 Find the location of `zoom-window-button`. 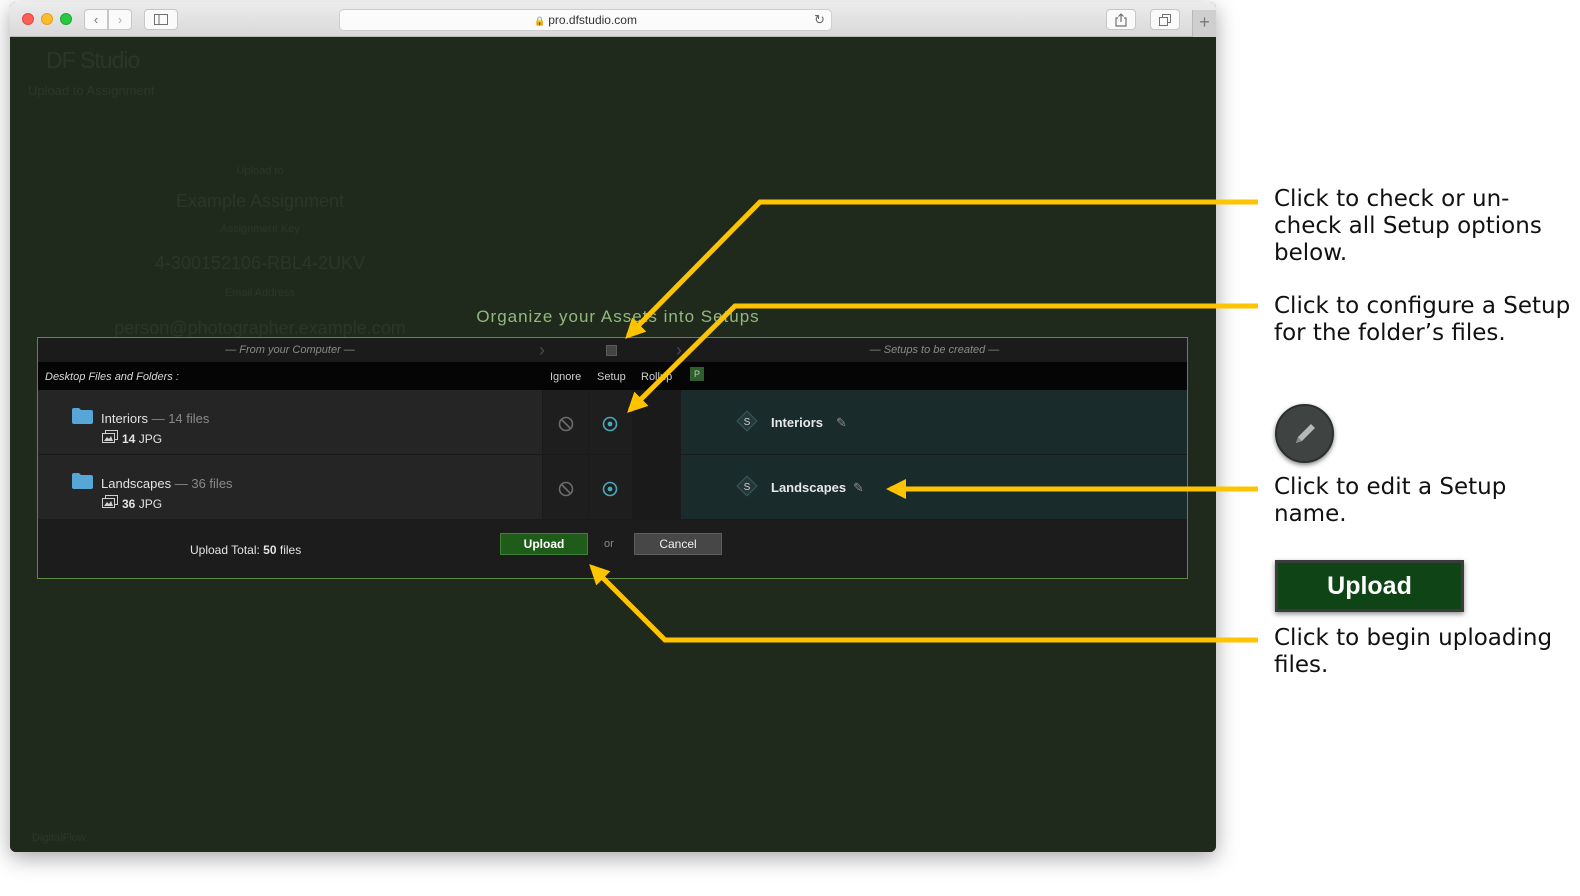

zoom-window-button is located at coordinates (66, 19).